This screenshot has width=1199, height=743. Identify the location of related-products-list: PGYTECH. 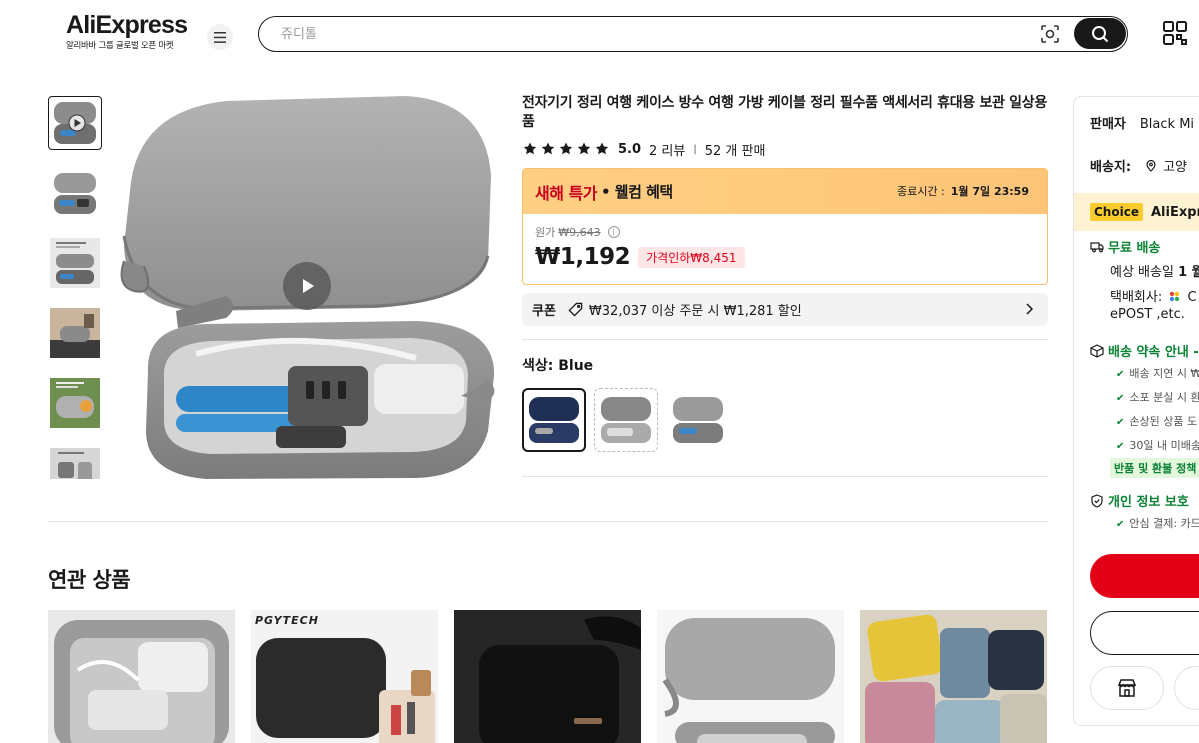
(547, 676).